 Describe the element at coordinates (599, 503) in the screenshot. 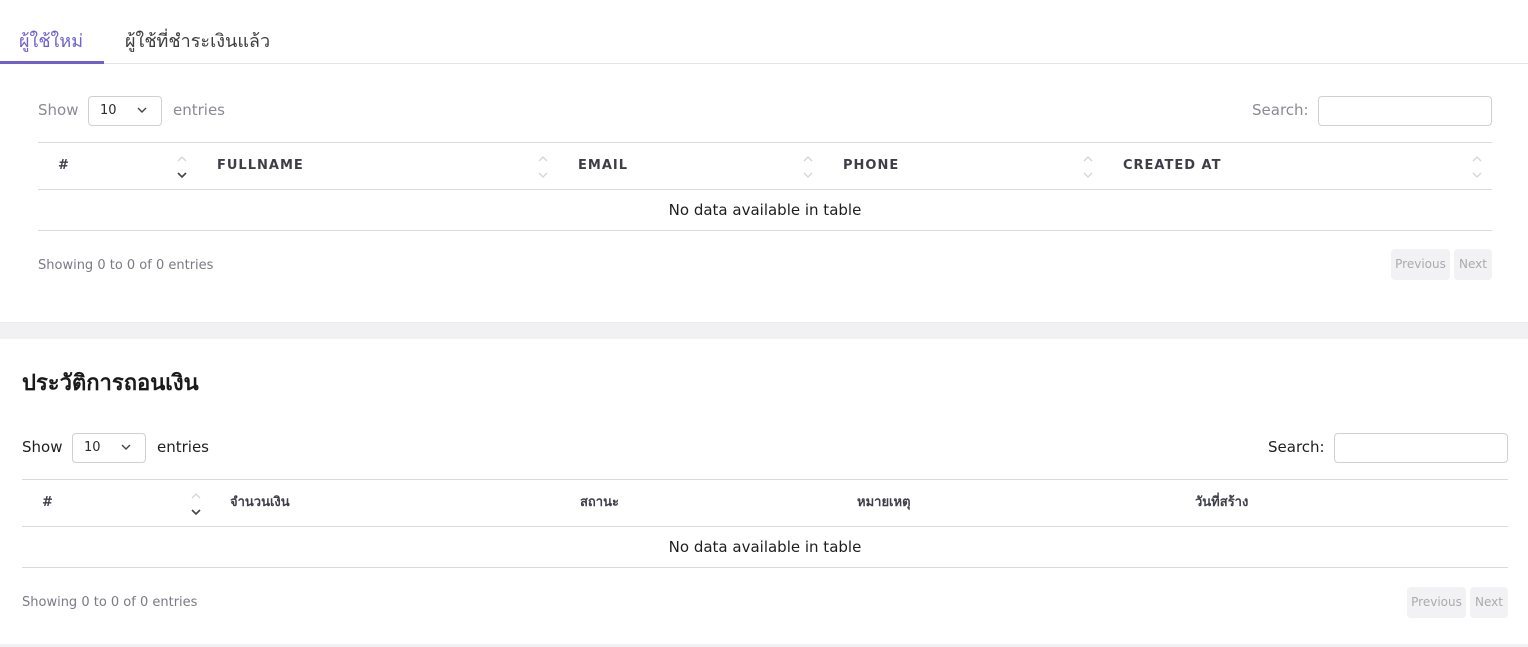

I see `col-header-status: สถานะ` at that location.